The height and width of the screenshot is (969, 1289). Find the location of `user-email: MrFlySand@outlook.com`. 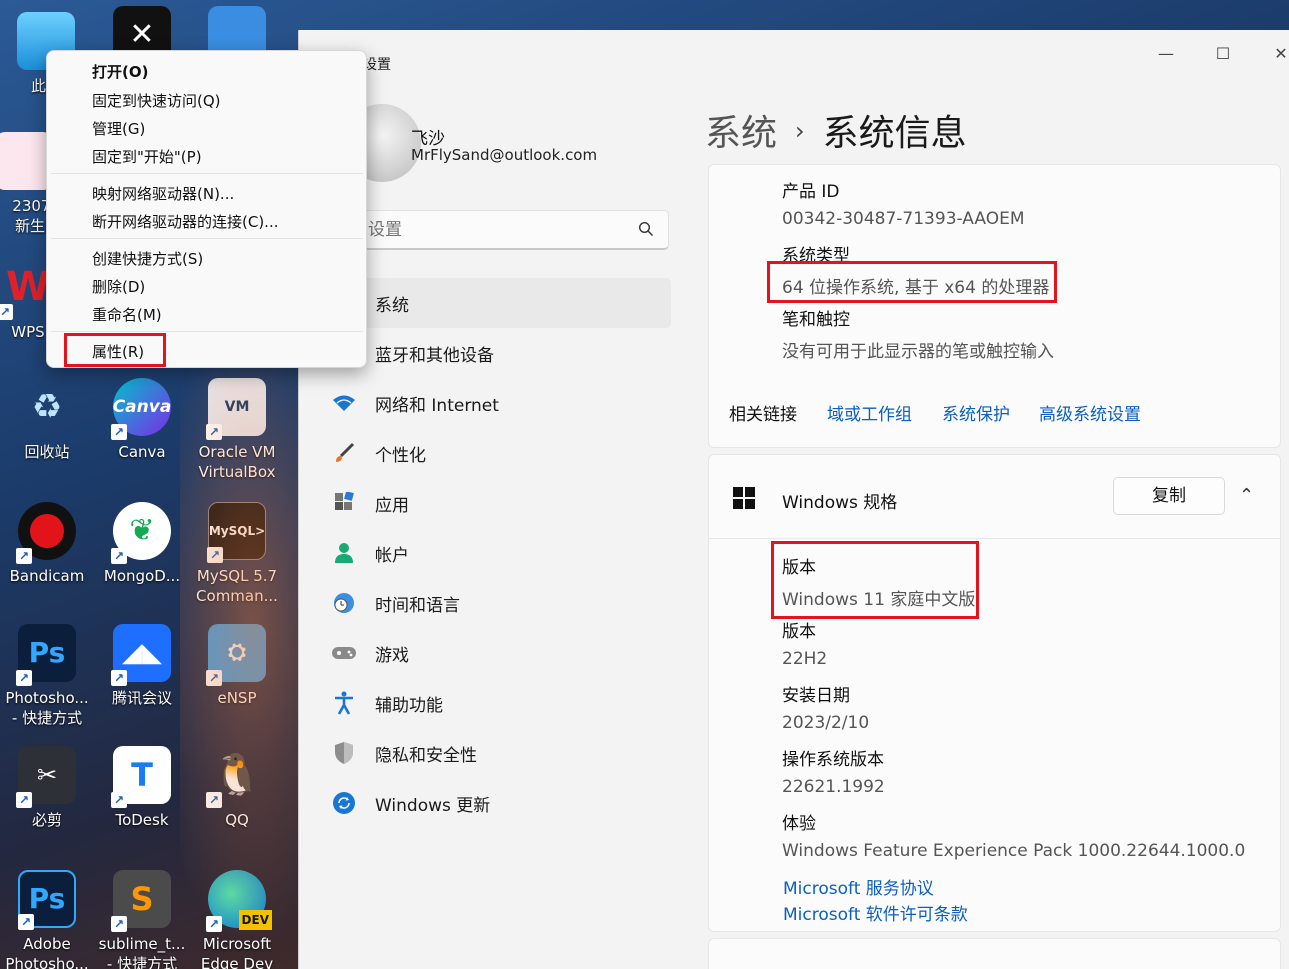

user-email: MrFlySand@outlook.com is located at coordinates (504, 155).